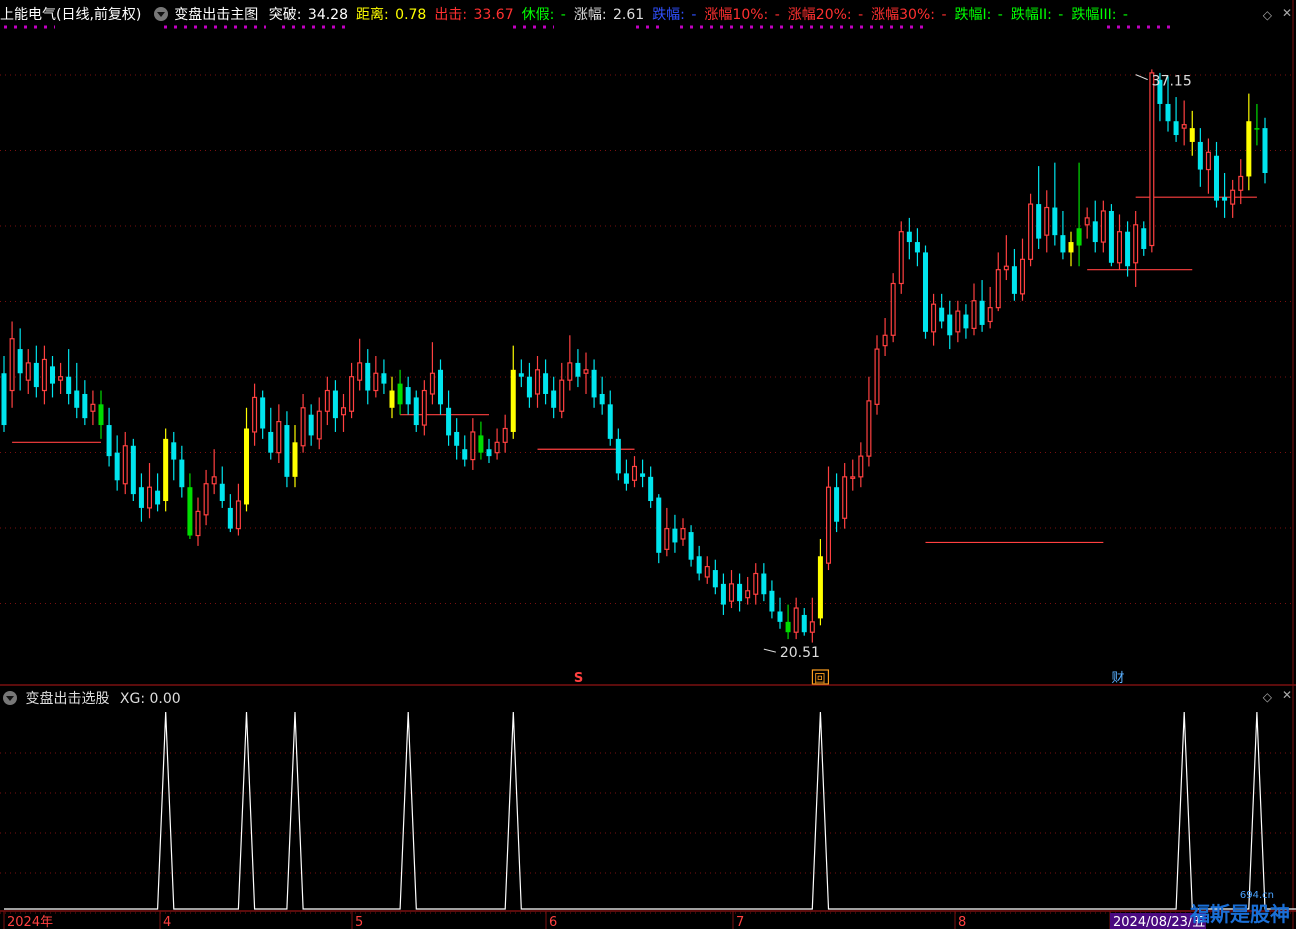 This screenshot has width=1296, height=929. Describe the element at coordinates (975, 15) in the screenshot. I see `header-item-label: 跌幅I:` at that location.